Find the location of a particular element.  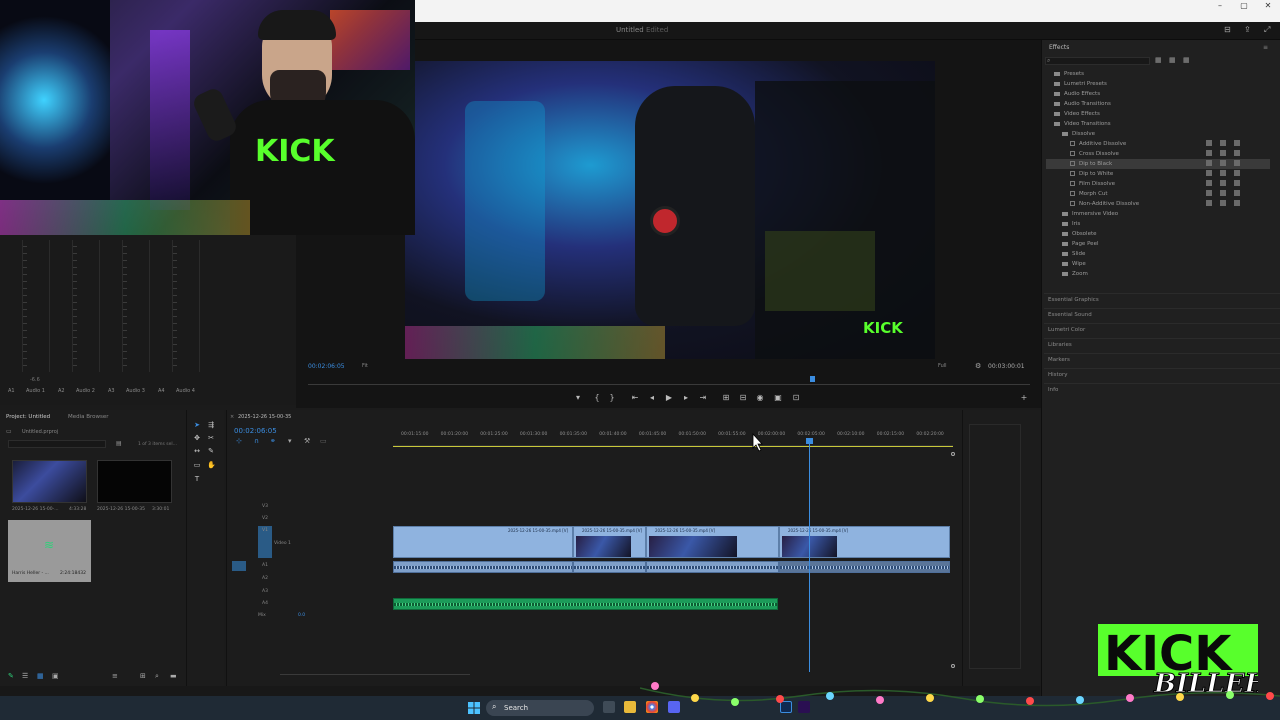

taskbar-search: Search is located at coordinates (540, 708).